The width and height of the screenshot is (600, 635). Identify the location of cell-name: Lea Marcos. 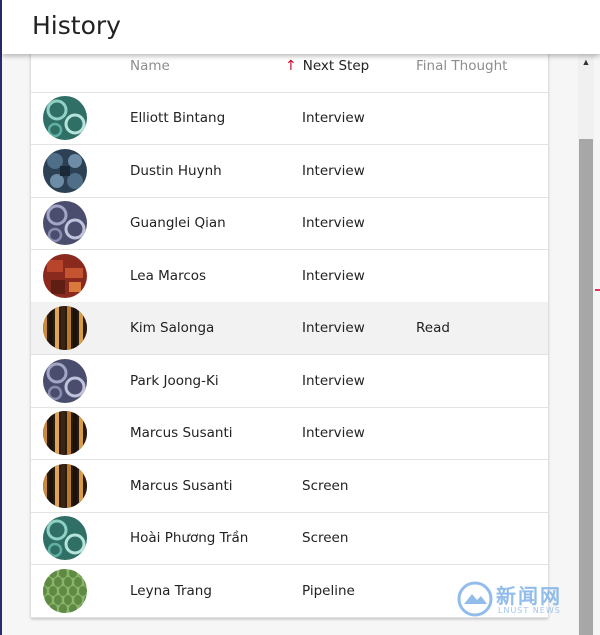
(168, 275).